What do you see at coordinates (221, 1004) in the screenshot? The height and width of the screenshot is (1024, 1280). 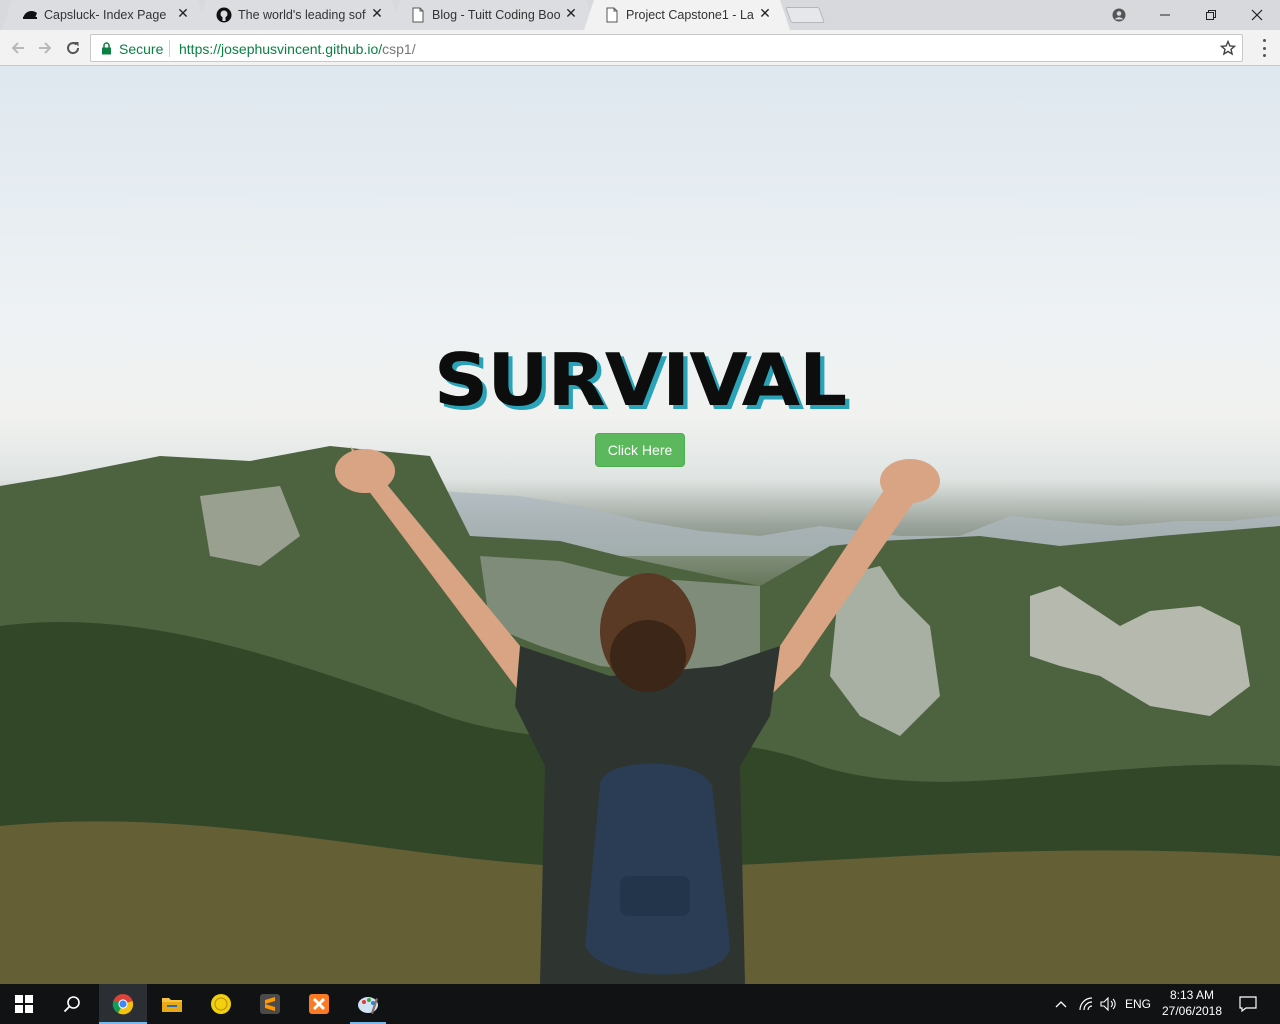 I see `sticky-app-icon` at bounding box center [221, 1004].